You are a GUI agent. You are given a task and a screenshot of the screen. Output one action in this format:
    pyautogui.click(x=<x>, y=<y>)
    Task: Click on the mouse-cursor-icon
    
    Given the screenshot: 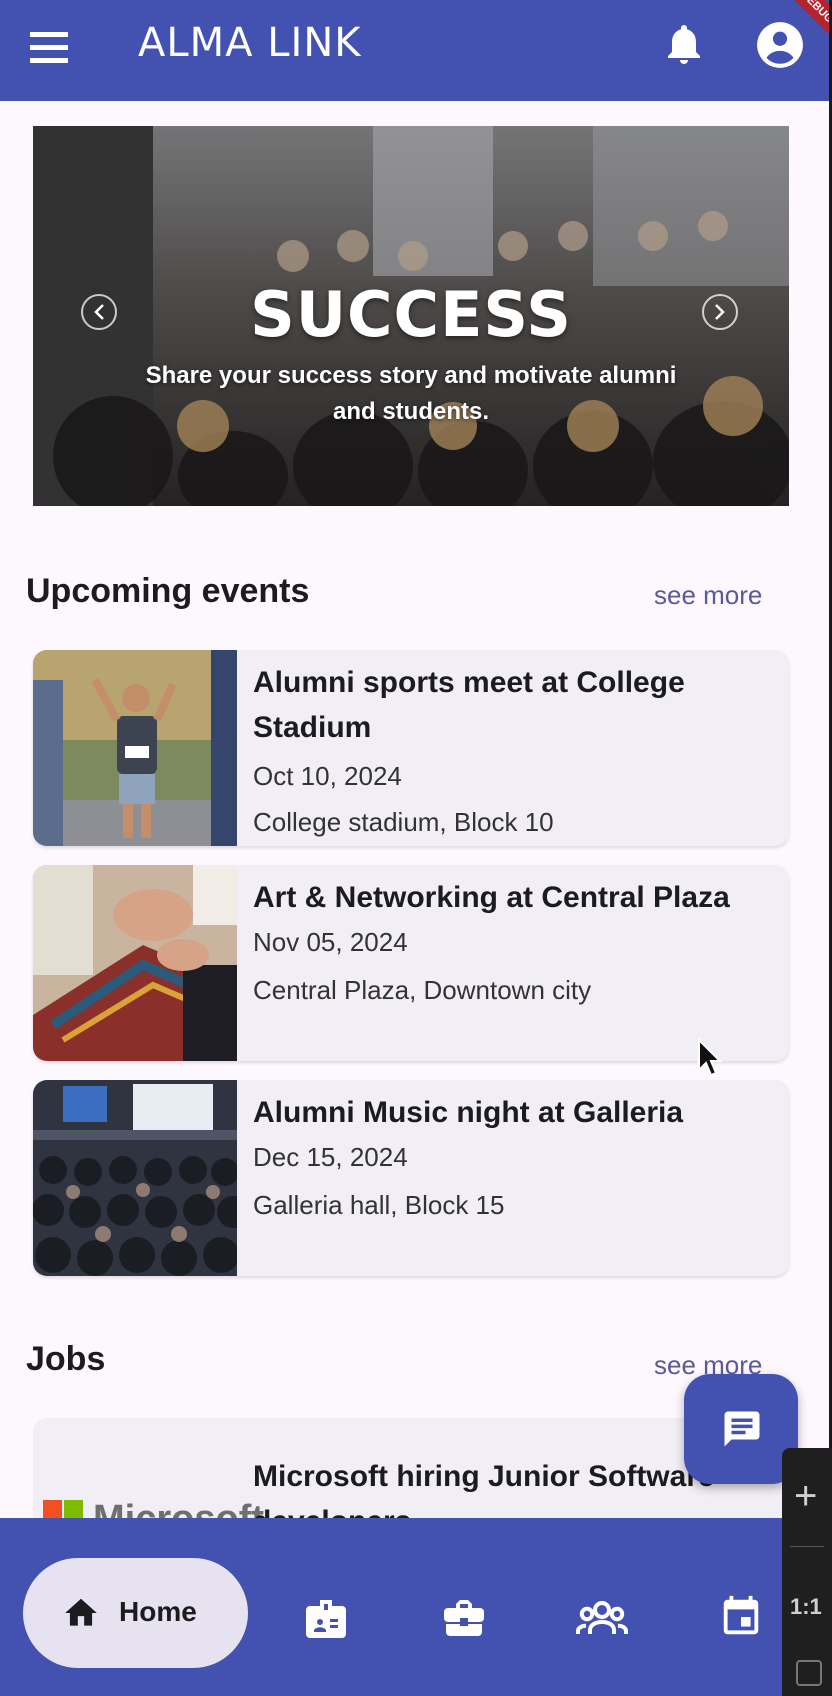 What is the action you would take?
    pyautogui.click(x=710, y=1057)
    